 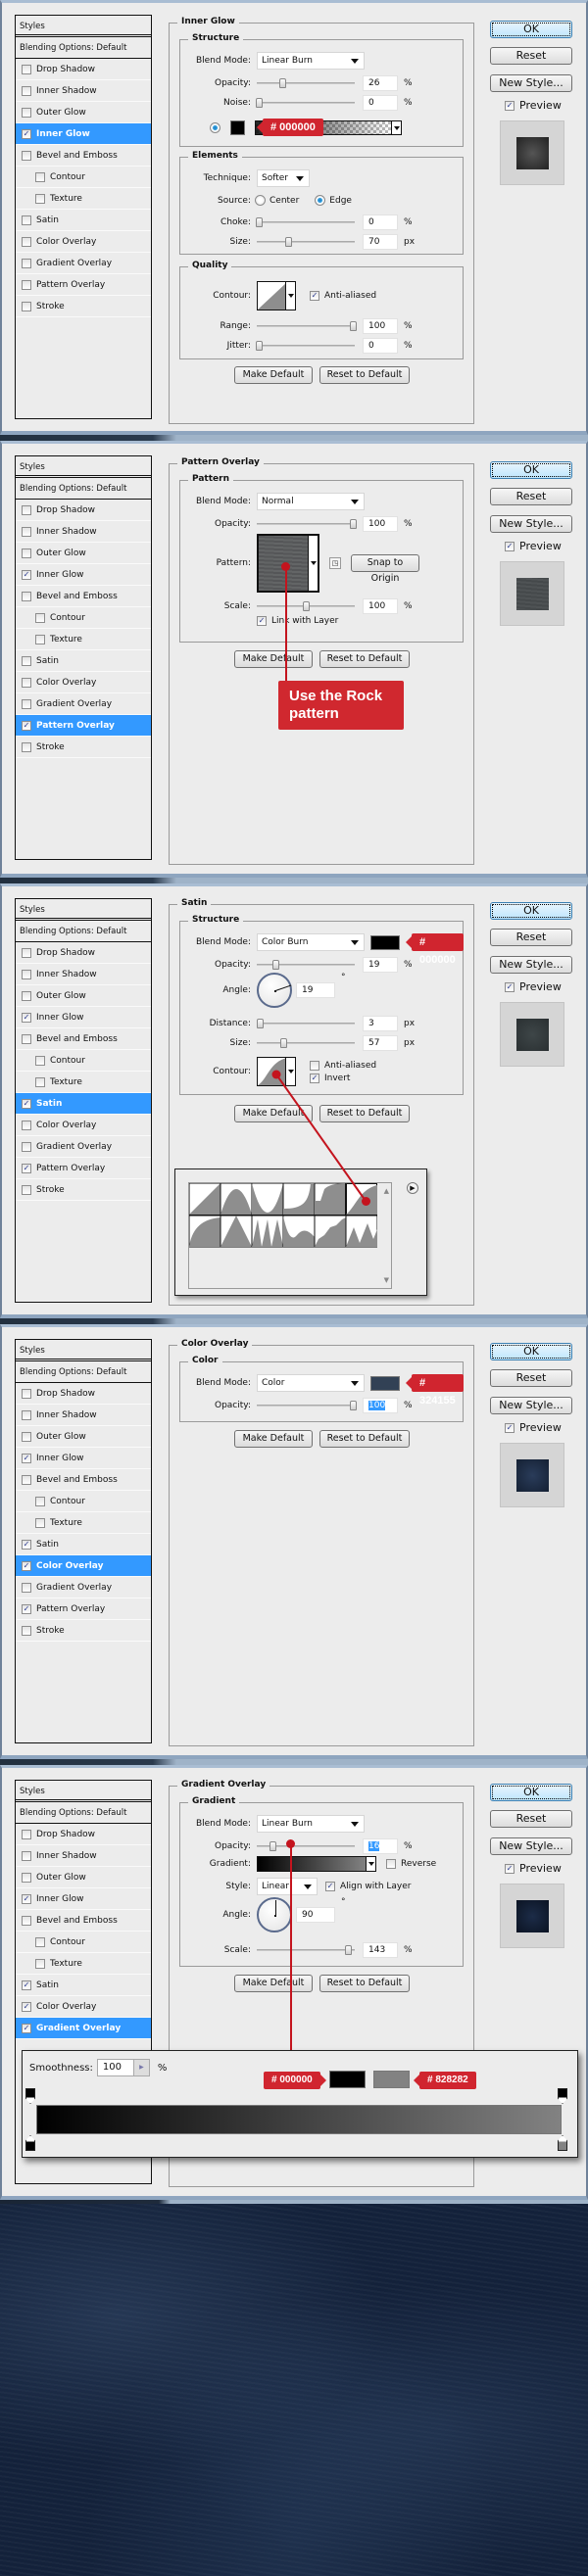 What do you see at coordinates (380, 965) in the screenshot?
I see `opacity-input: 19` at bounding box center [380, 965].